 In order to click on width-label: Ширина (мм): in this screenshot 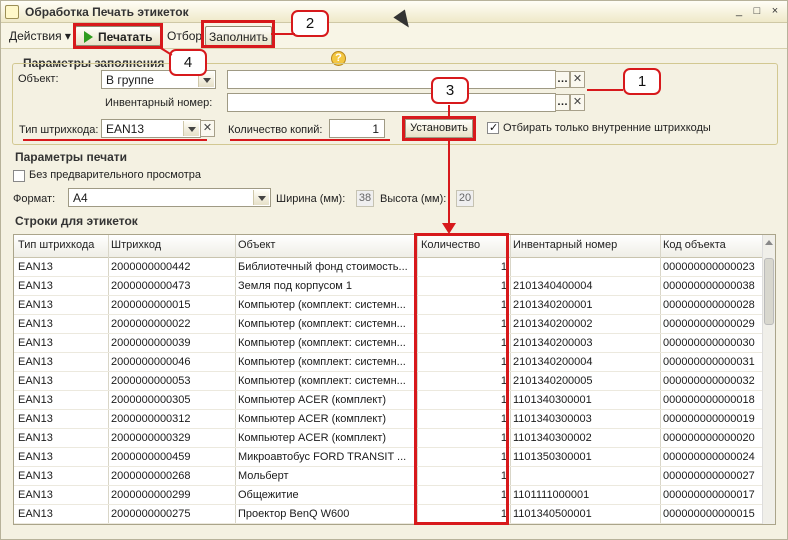, I will do `click(311, 199)`.